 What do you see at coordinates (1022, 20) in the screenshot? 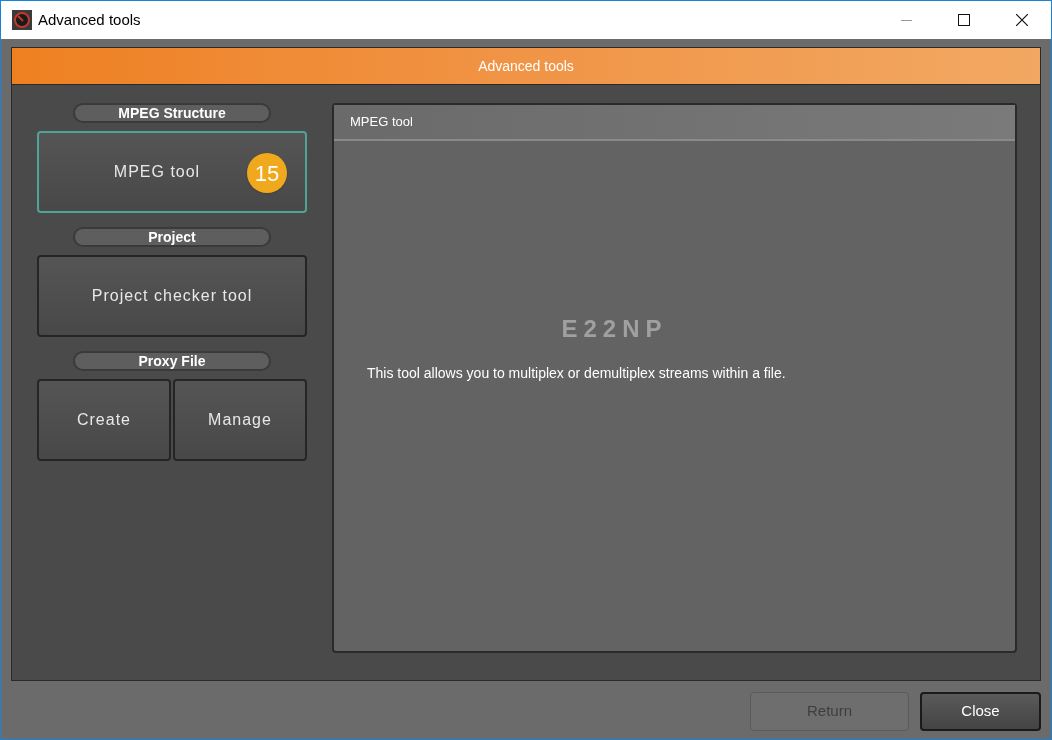
I see `close-icon` at bounding box center [1022, 20].